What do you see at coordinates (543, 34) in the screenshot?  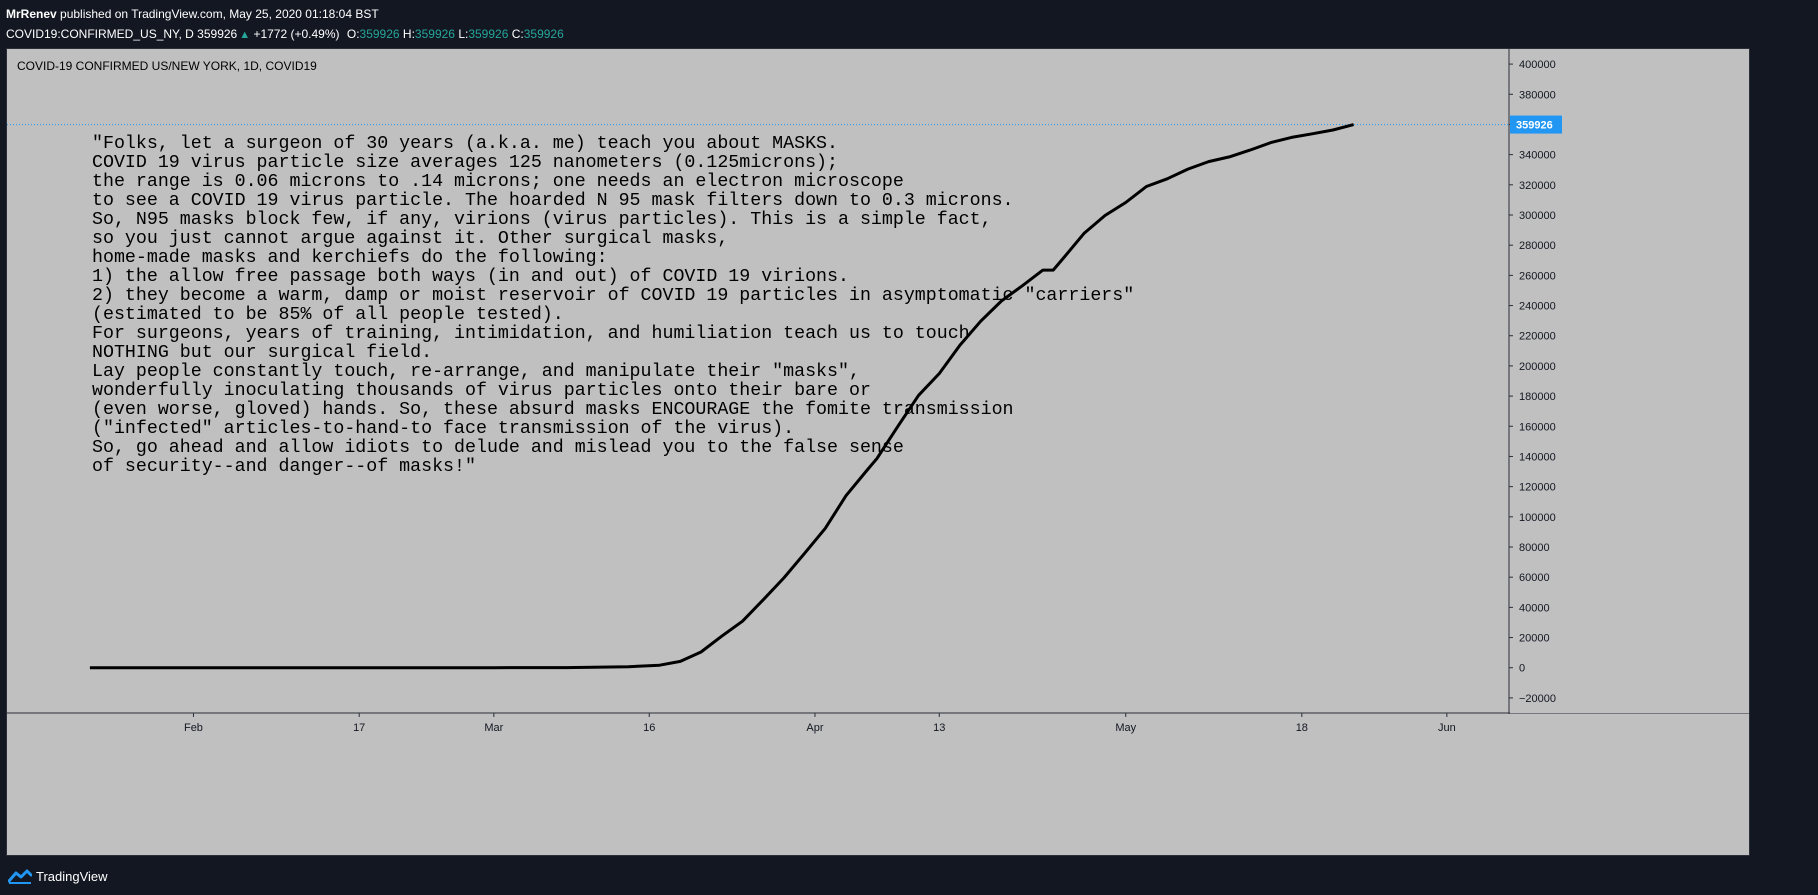 I see `close-value: 359926` at bounding box center [543, 34].